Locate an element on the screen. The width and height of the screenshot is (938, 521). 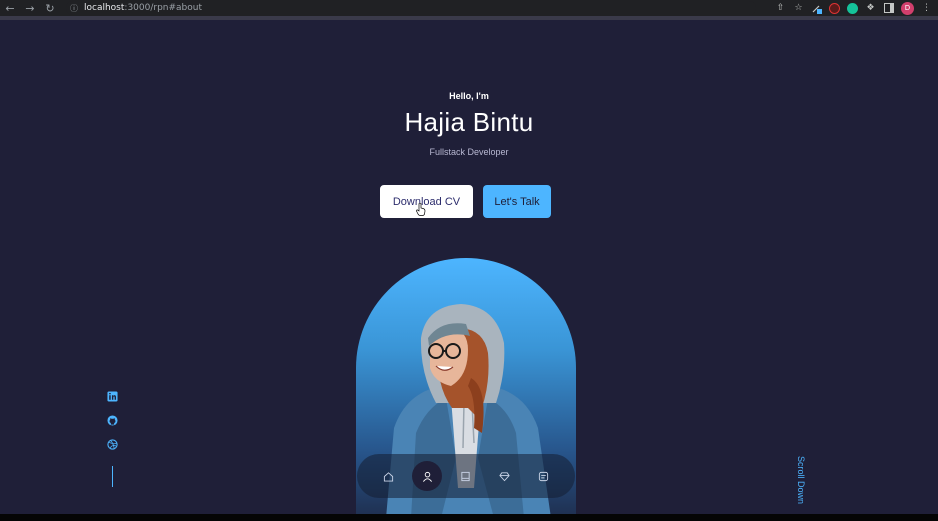
social-links is located at coordinates (112, 438).